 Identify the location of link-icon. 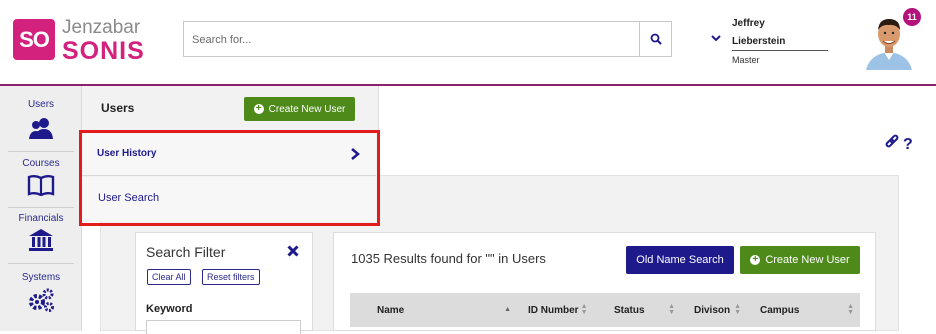
(892, 141).